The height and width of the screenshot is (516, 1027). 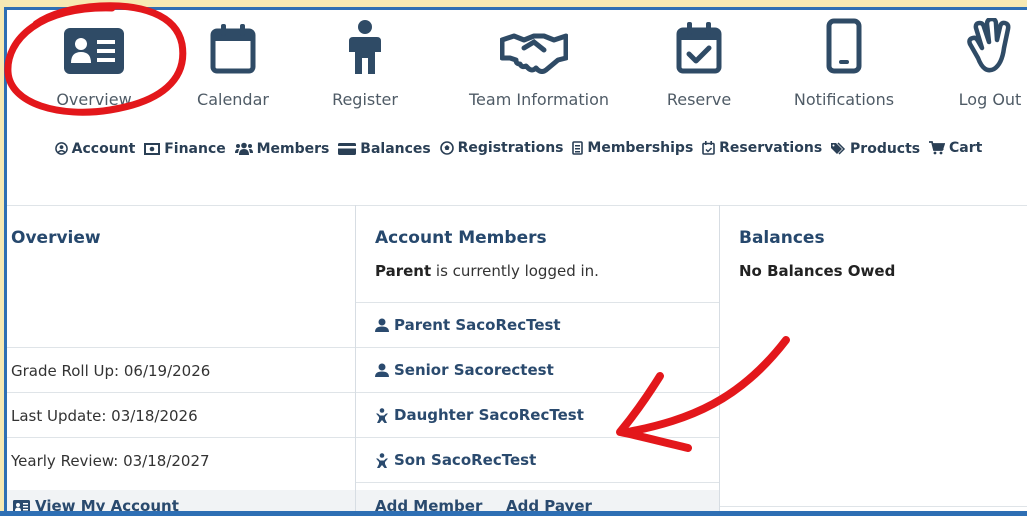 What do you see at coordinates (474, 370) in the screenshot?
I see `member-name: Senior Sacorectest` at bounding box center [474, 370].